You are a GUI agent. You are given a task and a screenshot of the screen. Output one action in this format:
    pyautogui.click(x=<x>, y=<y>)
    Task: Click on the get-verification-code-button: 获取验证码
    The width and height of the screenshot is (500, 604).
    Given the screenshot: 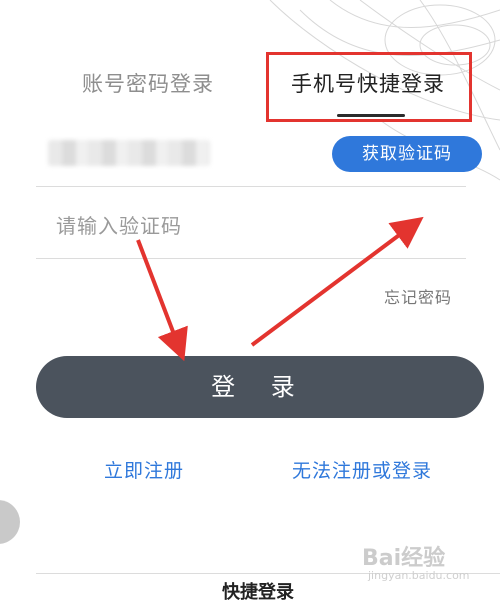 What is the action you would take?
    pyautogui.click(x=407, y=154)
    